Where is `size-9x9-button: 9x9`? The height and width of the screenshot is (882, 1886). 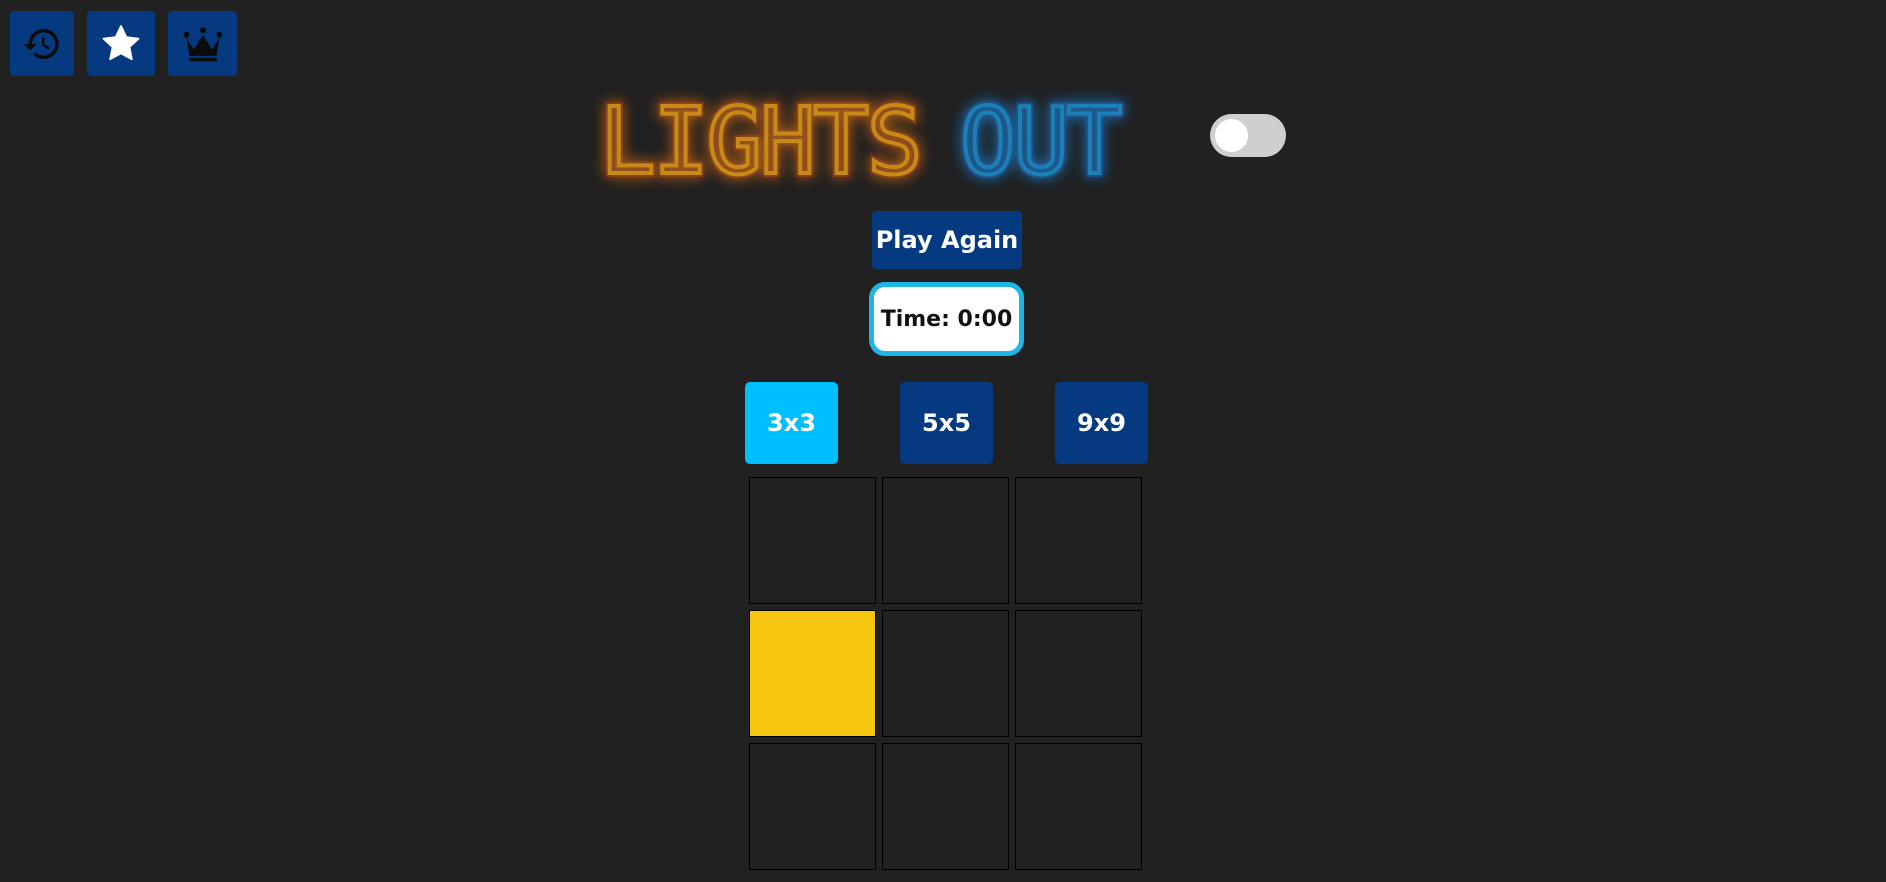
size-9x9-button: 9x9 is located at coordinates (1101, 423).